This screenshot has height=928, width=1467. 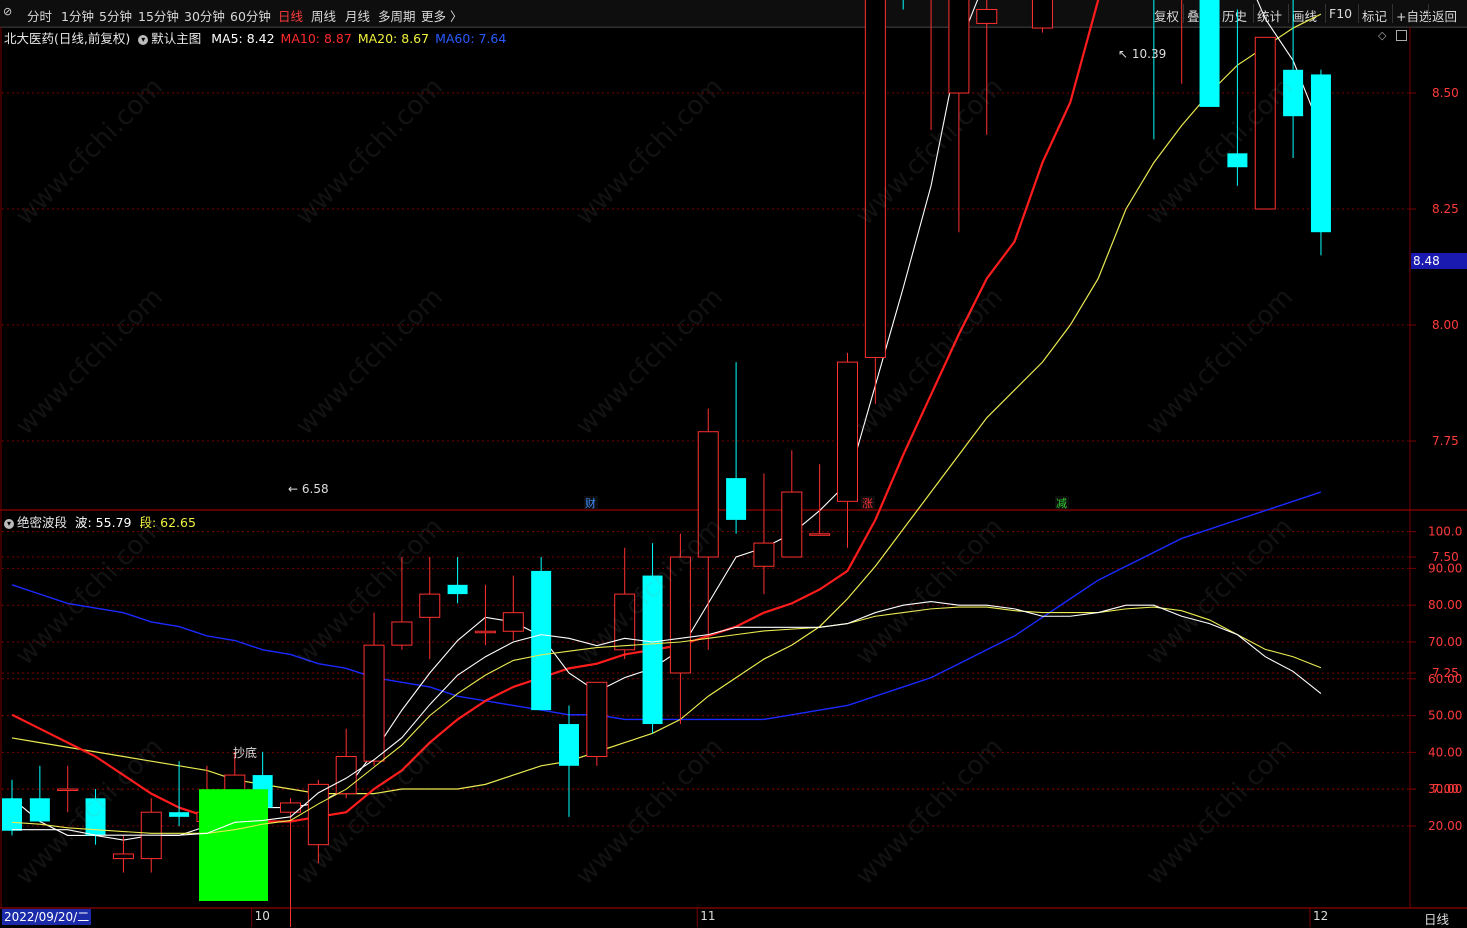 I want to click on price-tick-label: 8.50, so click(x=1445, y=93).